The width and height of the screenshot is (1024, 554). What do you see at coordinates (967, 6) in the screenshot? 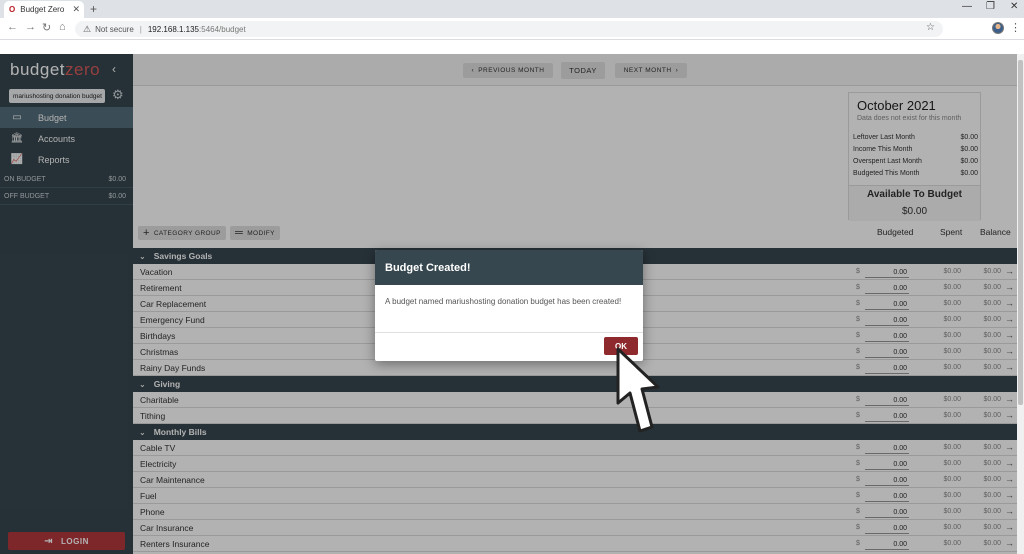
I see `minimize-icon: —` at bounding box center [967, 6].